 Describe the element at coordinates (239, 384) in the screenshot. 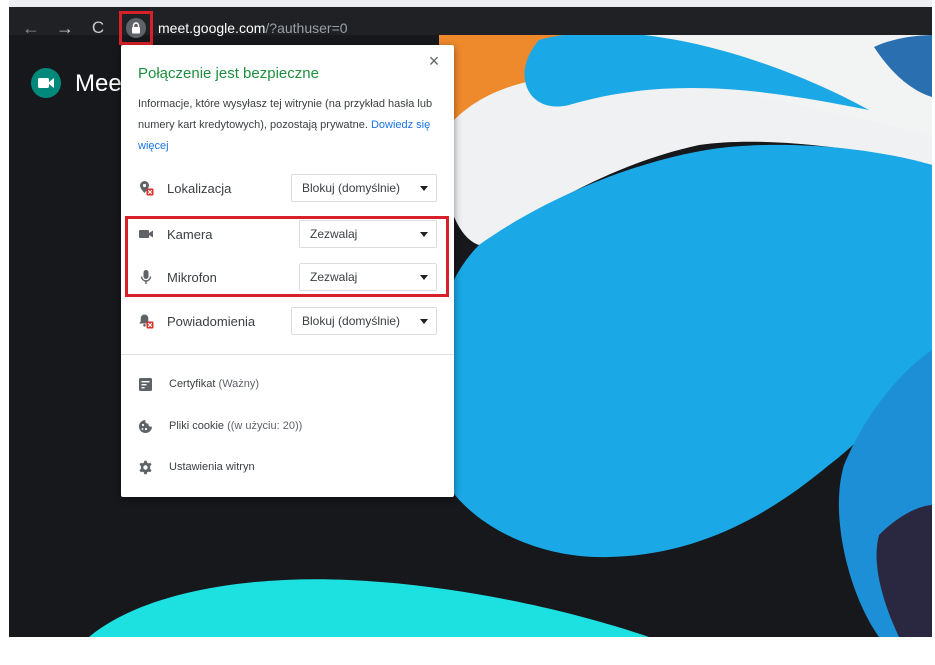

I see `certificate-status: (Ważny)` at that location.